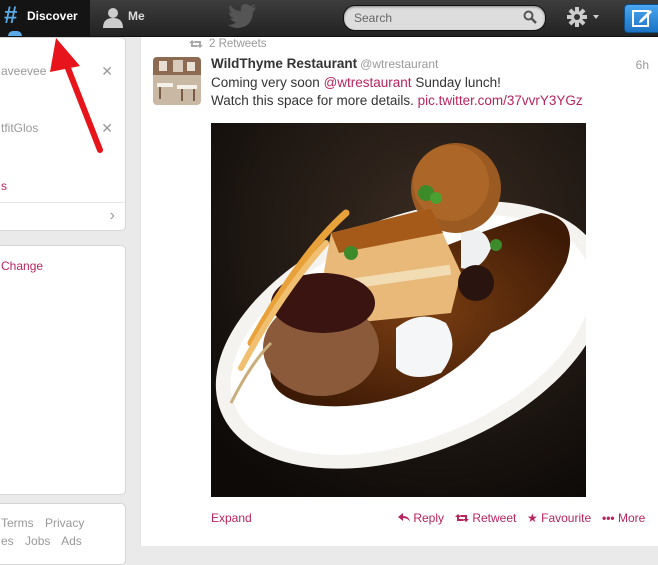 This screenshot has width=658, height=565. I want to click on favourite-label: Favourite, so click(566, 518).